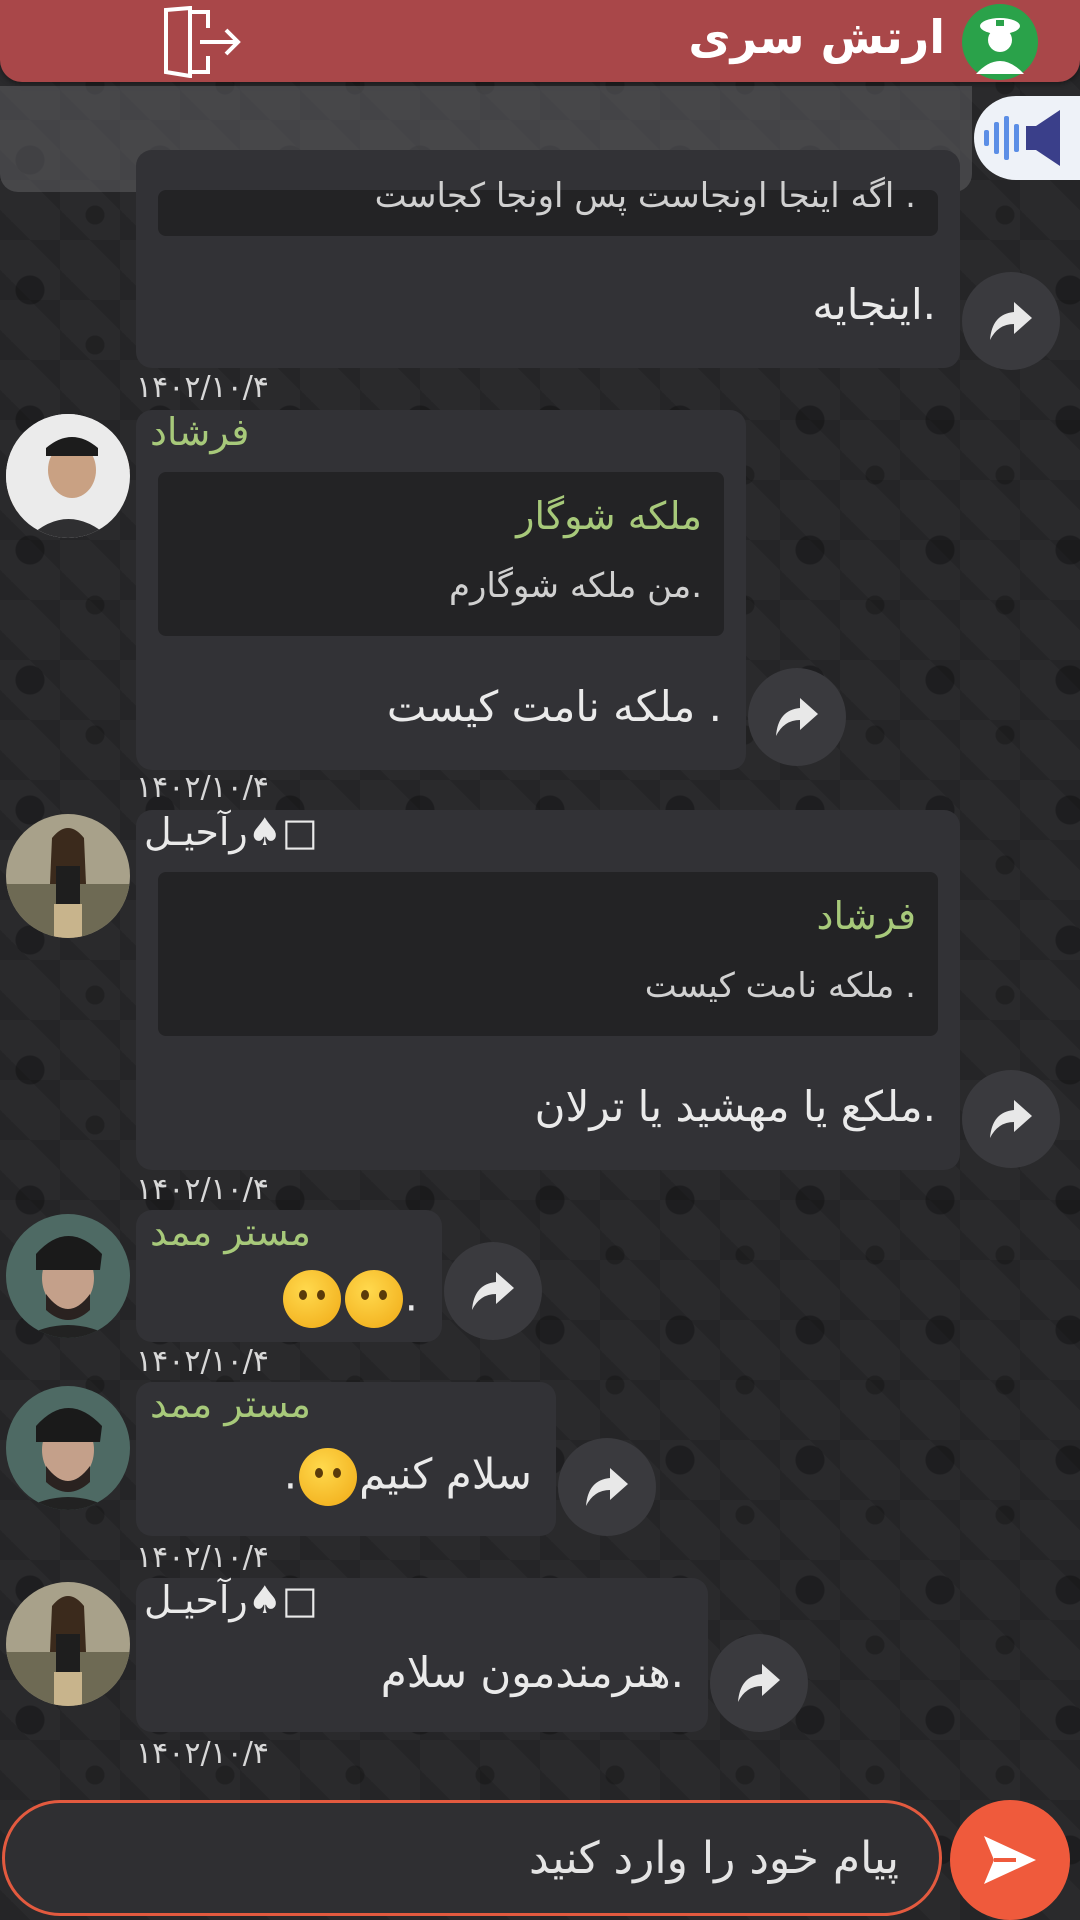 The image size is (1080, 1920). I want to click on message-input-wrapper, so click(472, 1858).